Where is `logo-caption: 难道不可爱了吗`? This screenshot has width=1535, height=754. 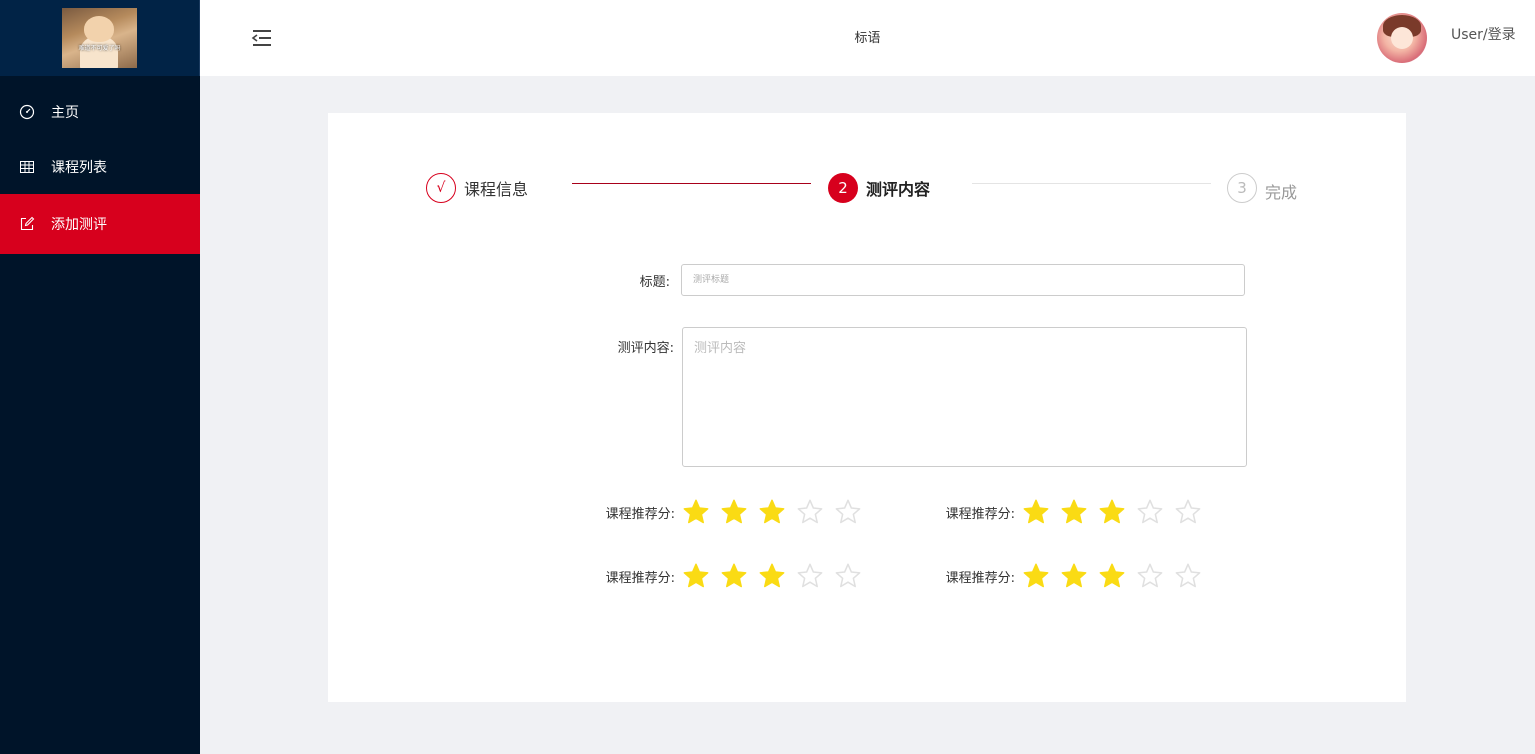
logo-caption: 难道不可爱了吗 is located at coordinates (99, 48).